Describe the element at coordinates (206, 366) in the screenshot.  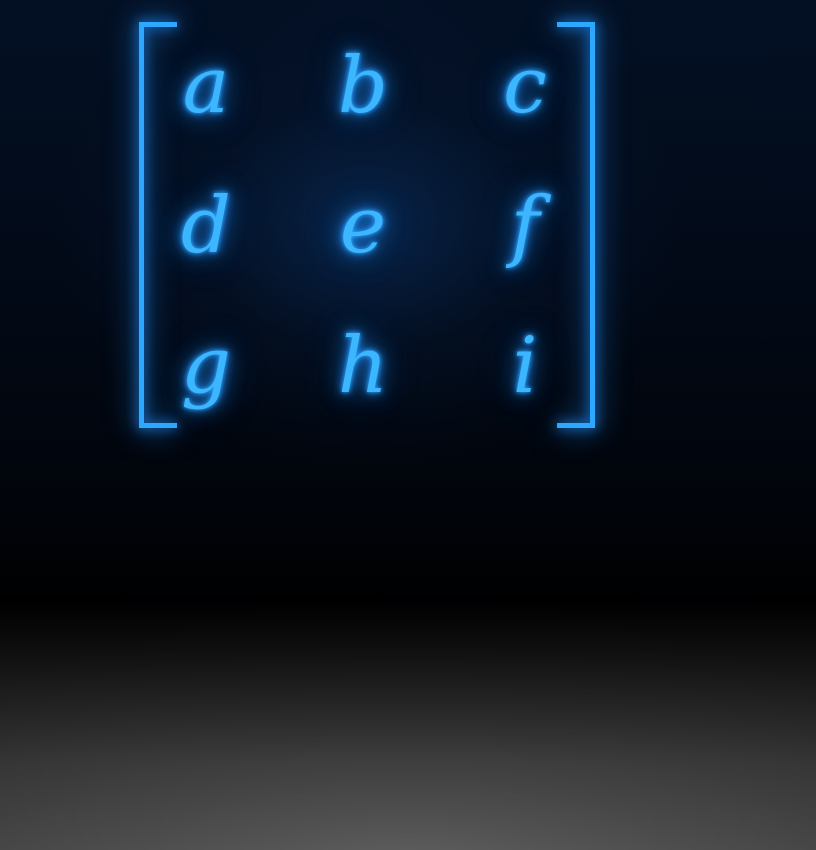
I see `matrix-cell-g: g` at that location.